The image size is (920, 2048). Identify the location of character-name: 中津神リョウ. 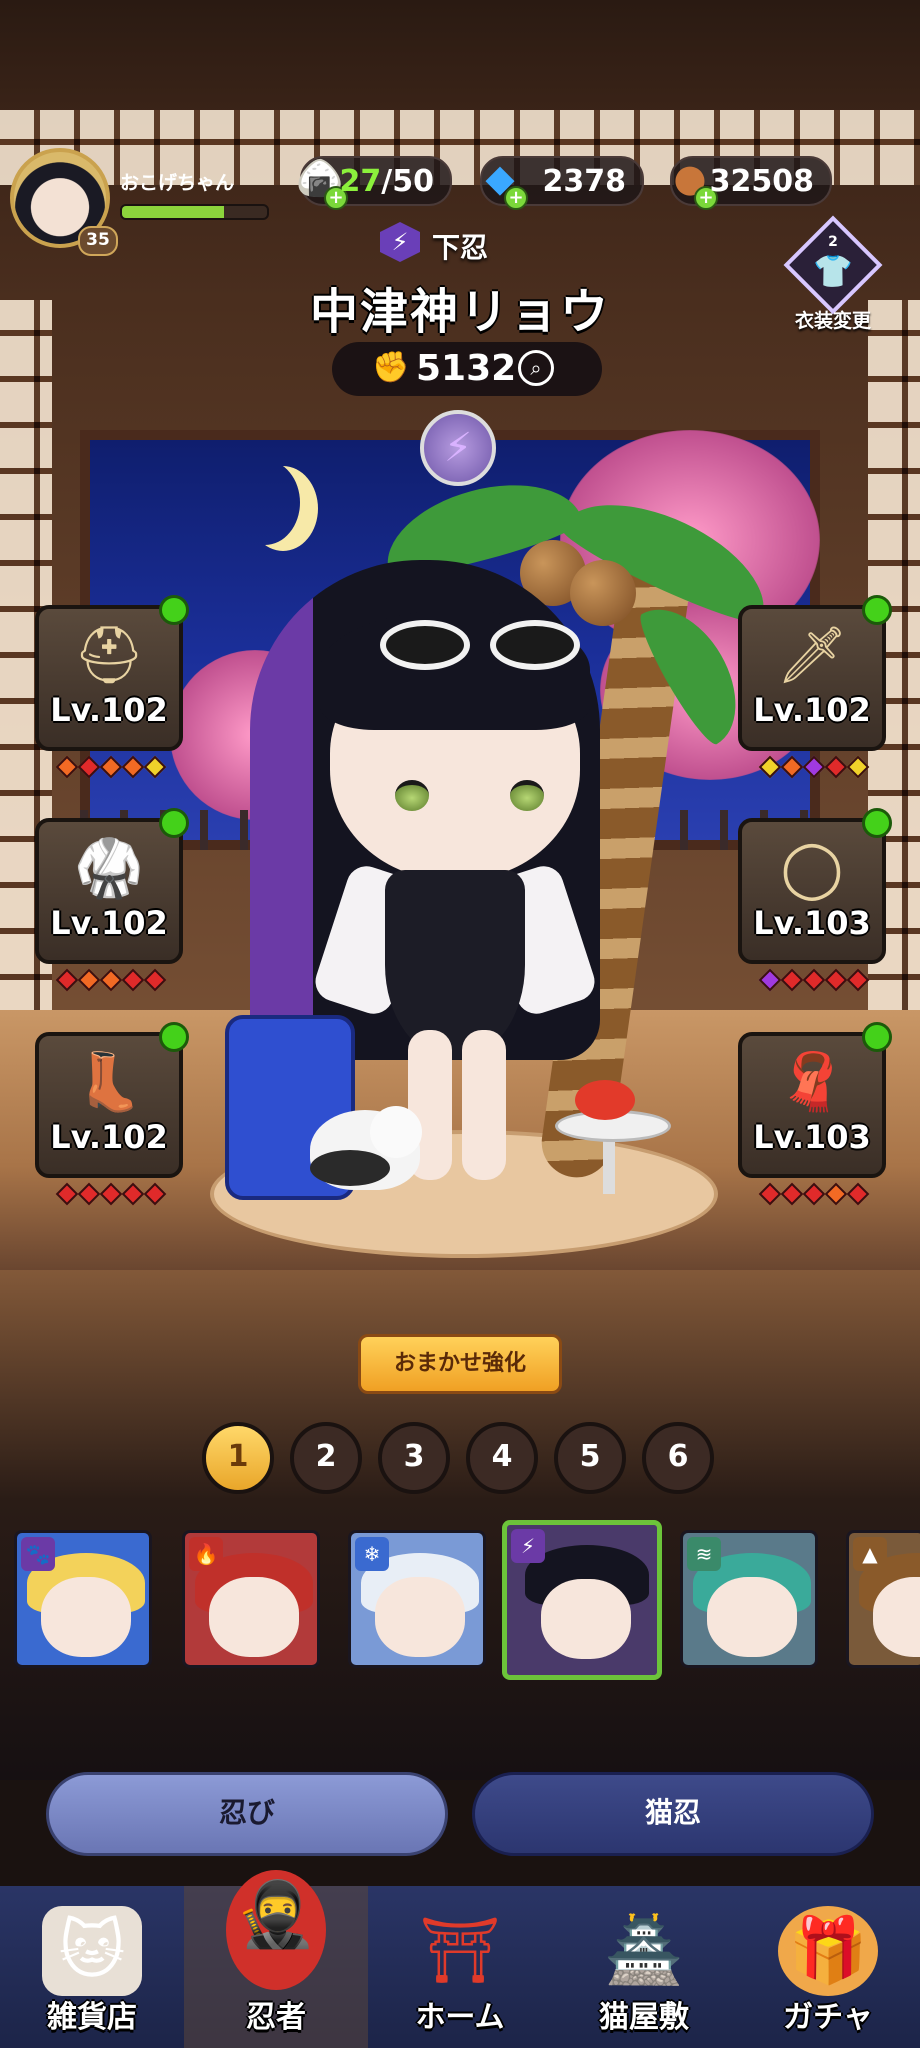
(459, 312).